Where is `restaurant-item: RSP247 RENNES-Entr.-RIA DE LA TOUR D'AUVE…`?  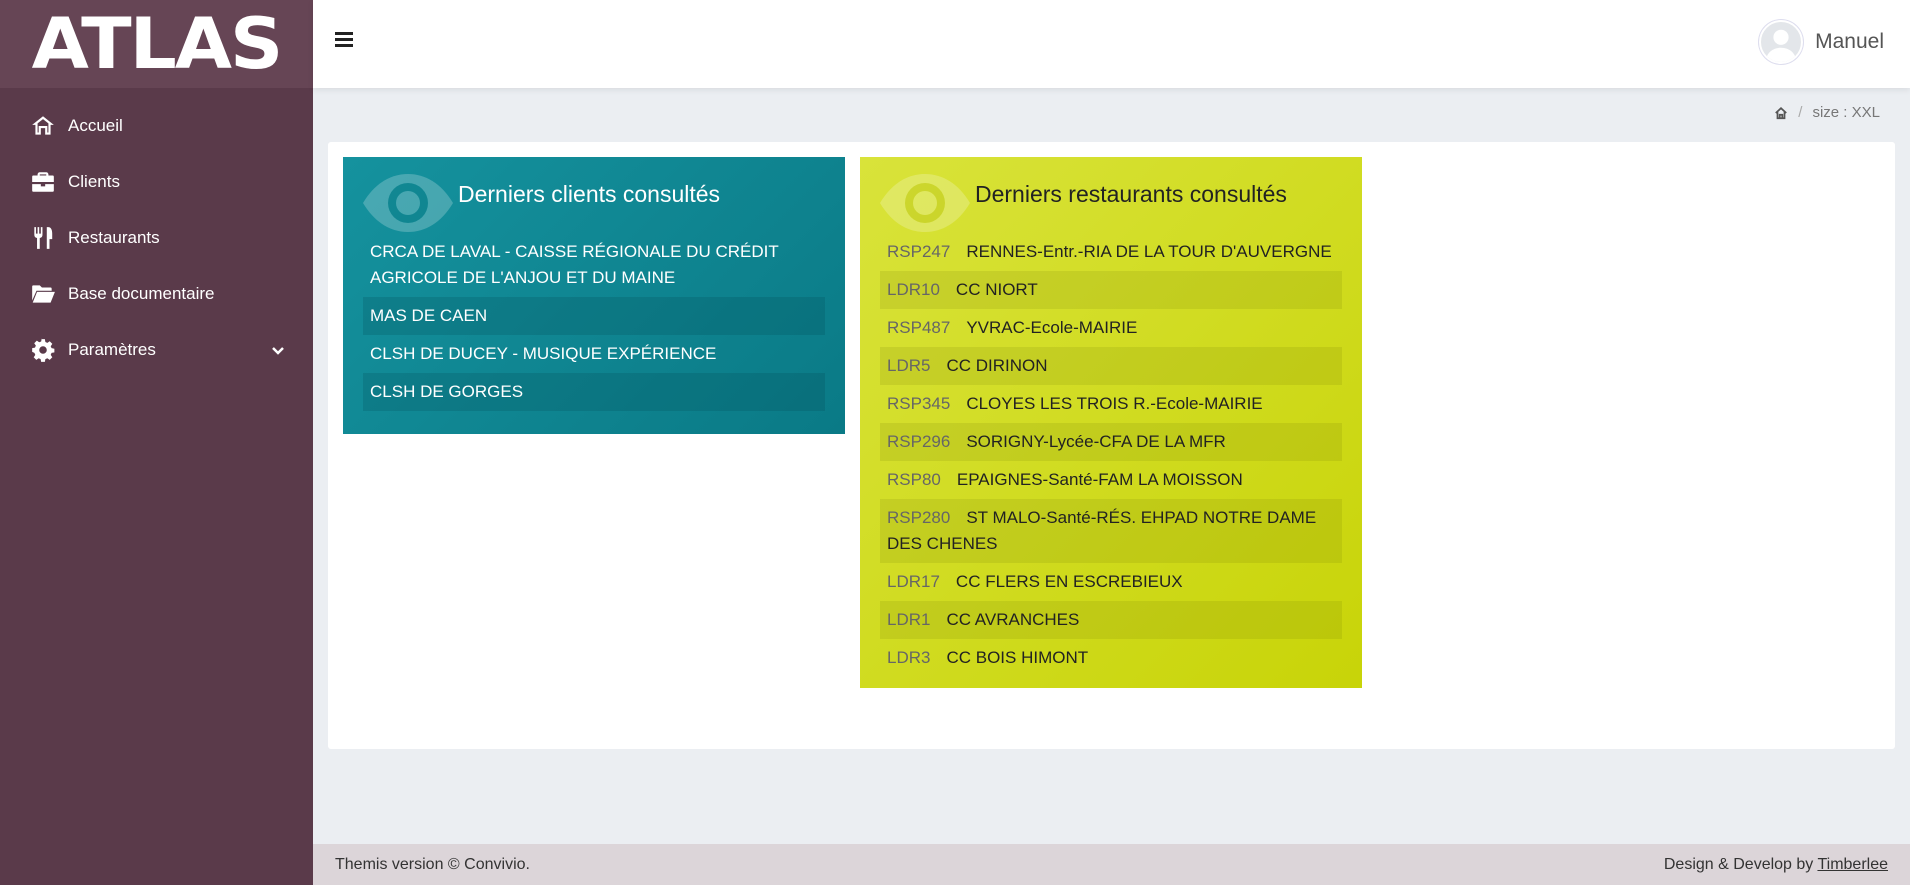
restaurant-item: RSP247 RENNES-Entr.-RIA DE LA TOUR D'AUVE… is located at coordinates (1111, 252).